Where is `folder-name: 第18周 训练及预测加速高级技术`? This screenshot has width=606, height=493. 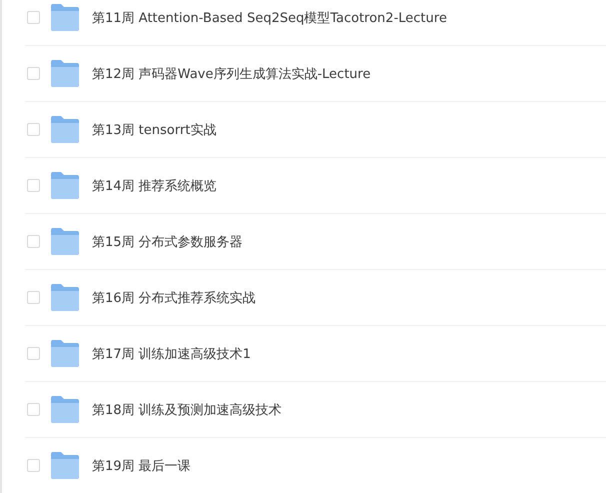
folder-name: 第18周 训练及预测加速高级技术 is located at coordinates (187, 409).